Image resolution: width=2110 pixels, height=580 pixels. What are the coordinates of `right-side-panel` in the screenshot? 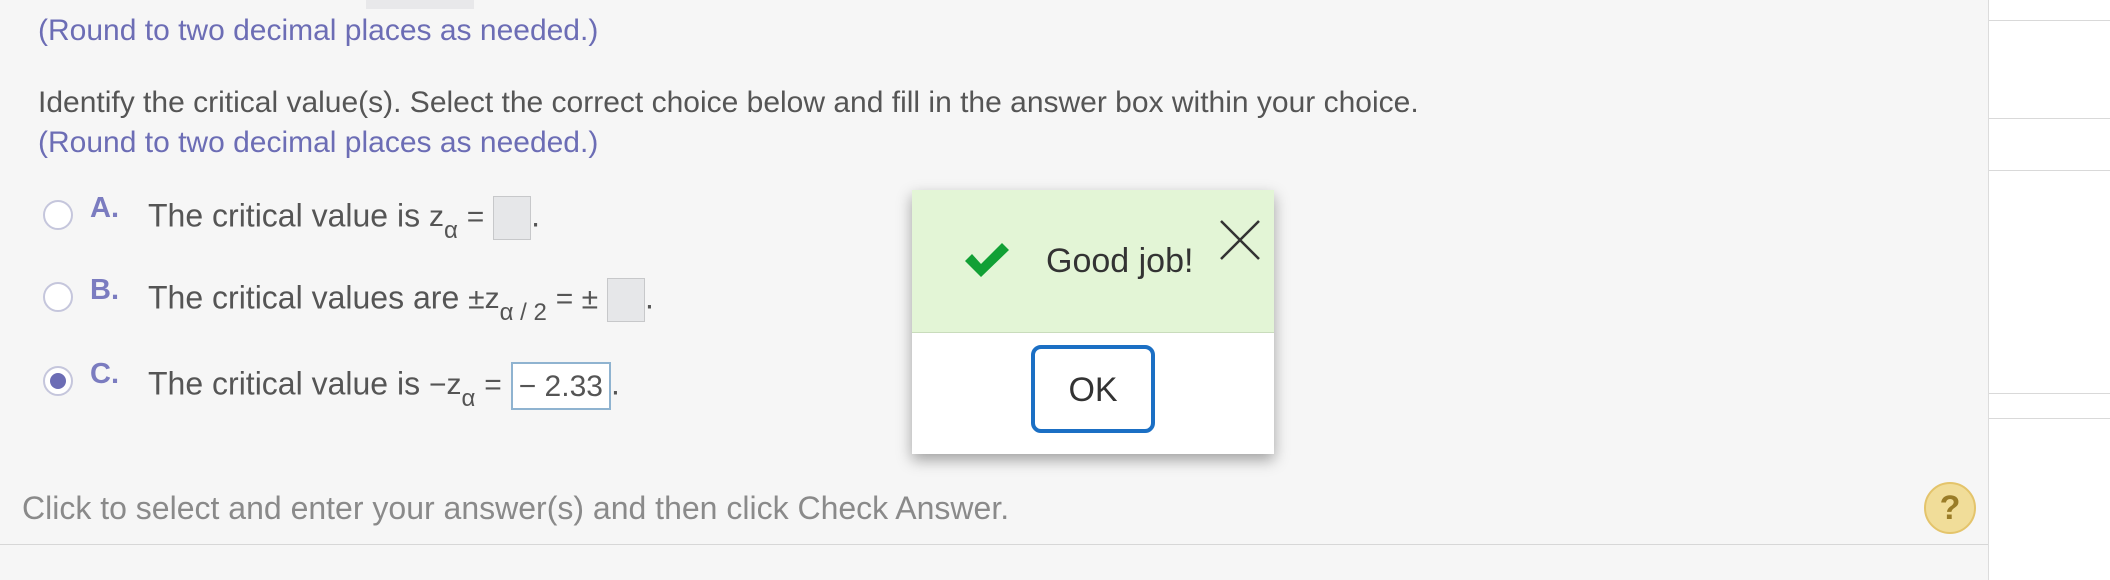 It's located at (2049, 290).